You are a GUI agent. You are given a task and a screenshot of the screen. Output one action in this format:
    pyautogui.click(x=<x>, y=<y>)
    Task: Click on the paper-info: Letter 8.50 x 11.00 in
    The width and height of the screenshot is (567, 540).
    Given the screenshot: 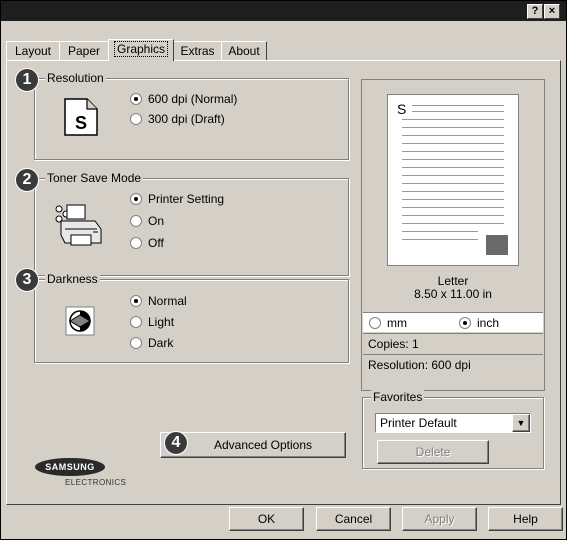 What is the action you would take?
    pyautogui.click(x=453, y=287)
    